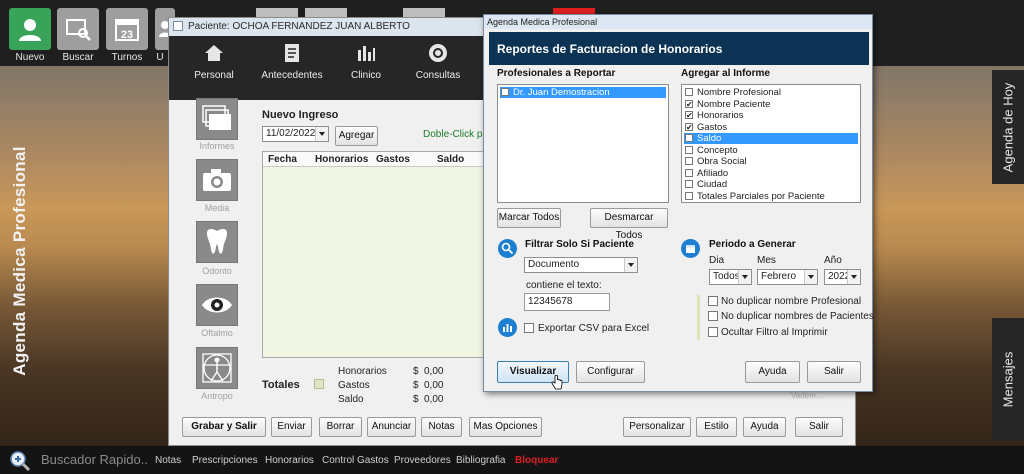  I want to click on save-and-exit-button: Grabar y Salir, so click(224, 427).